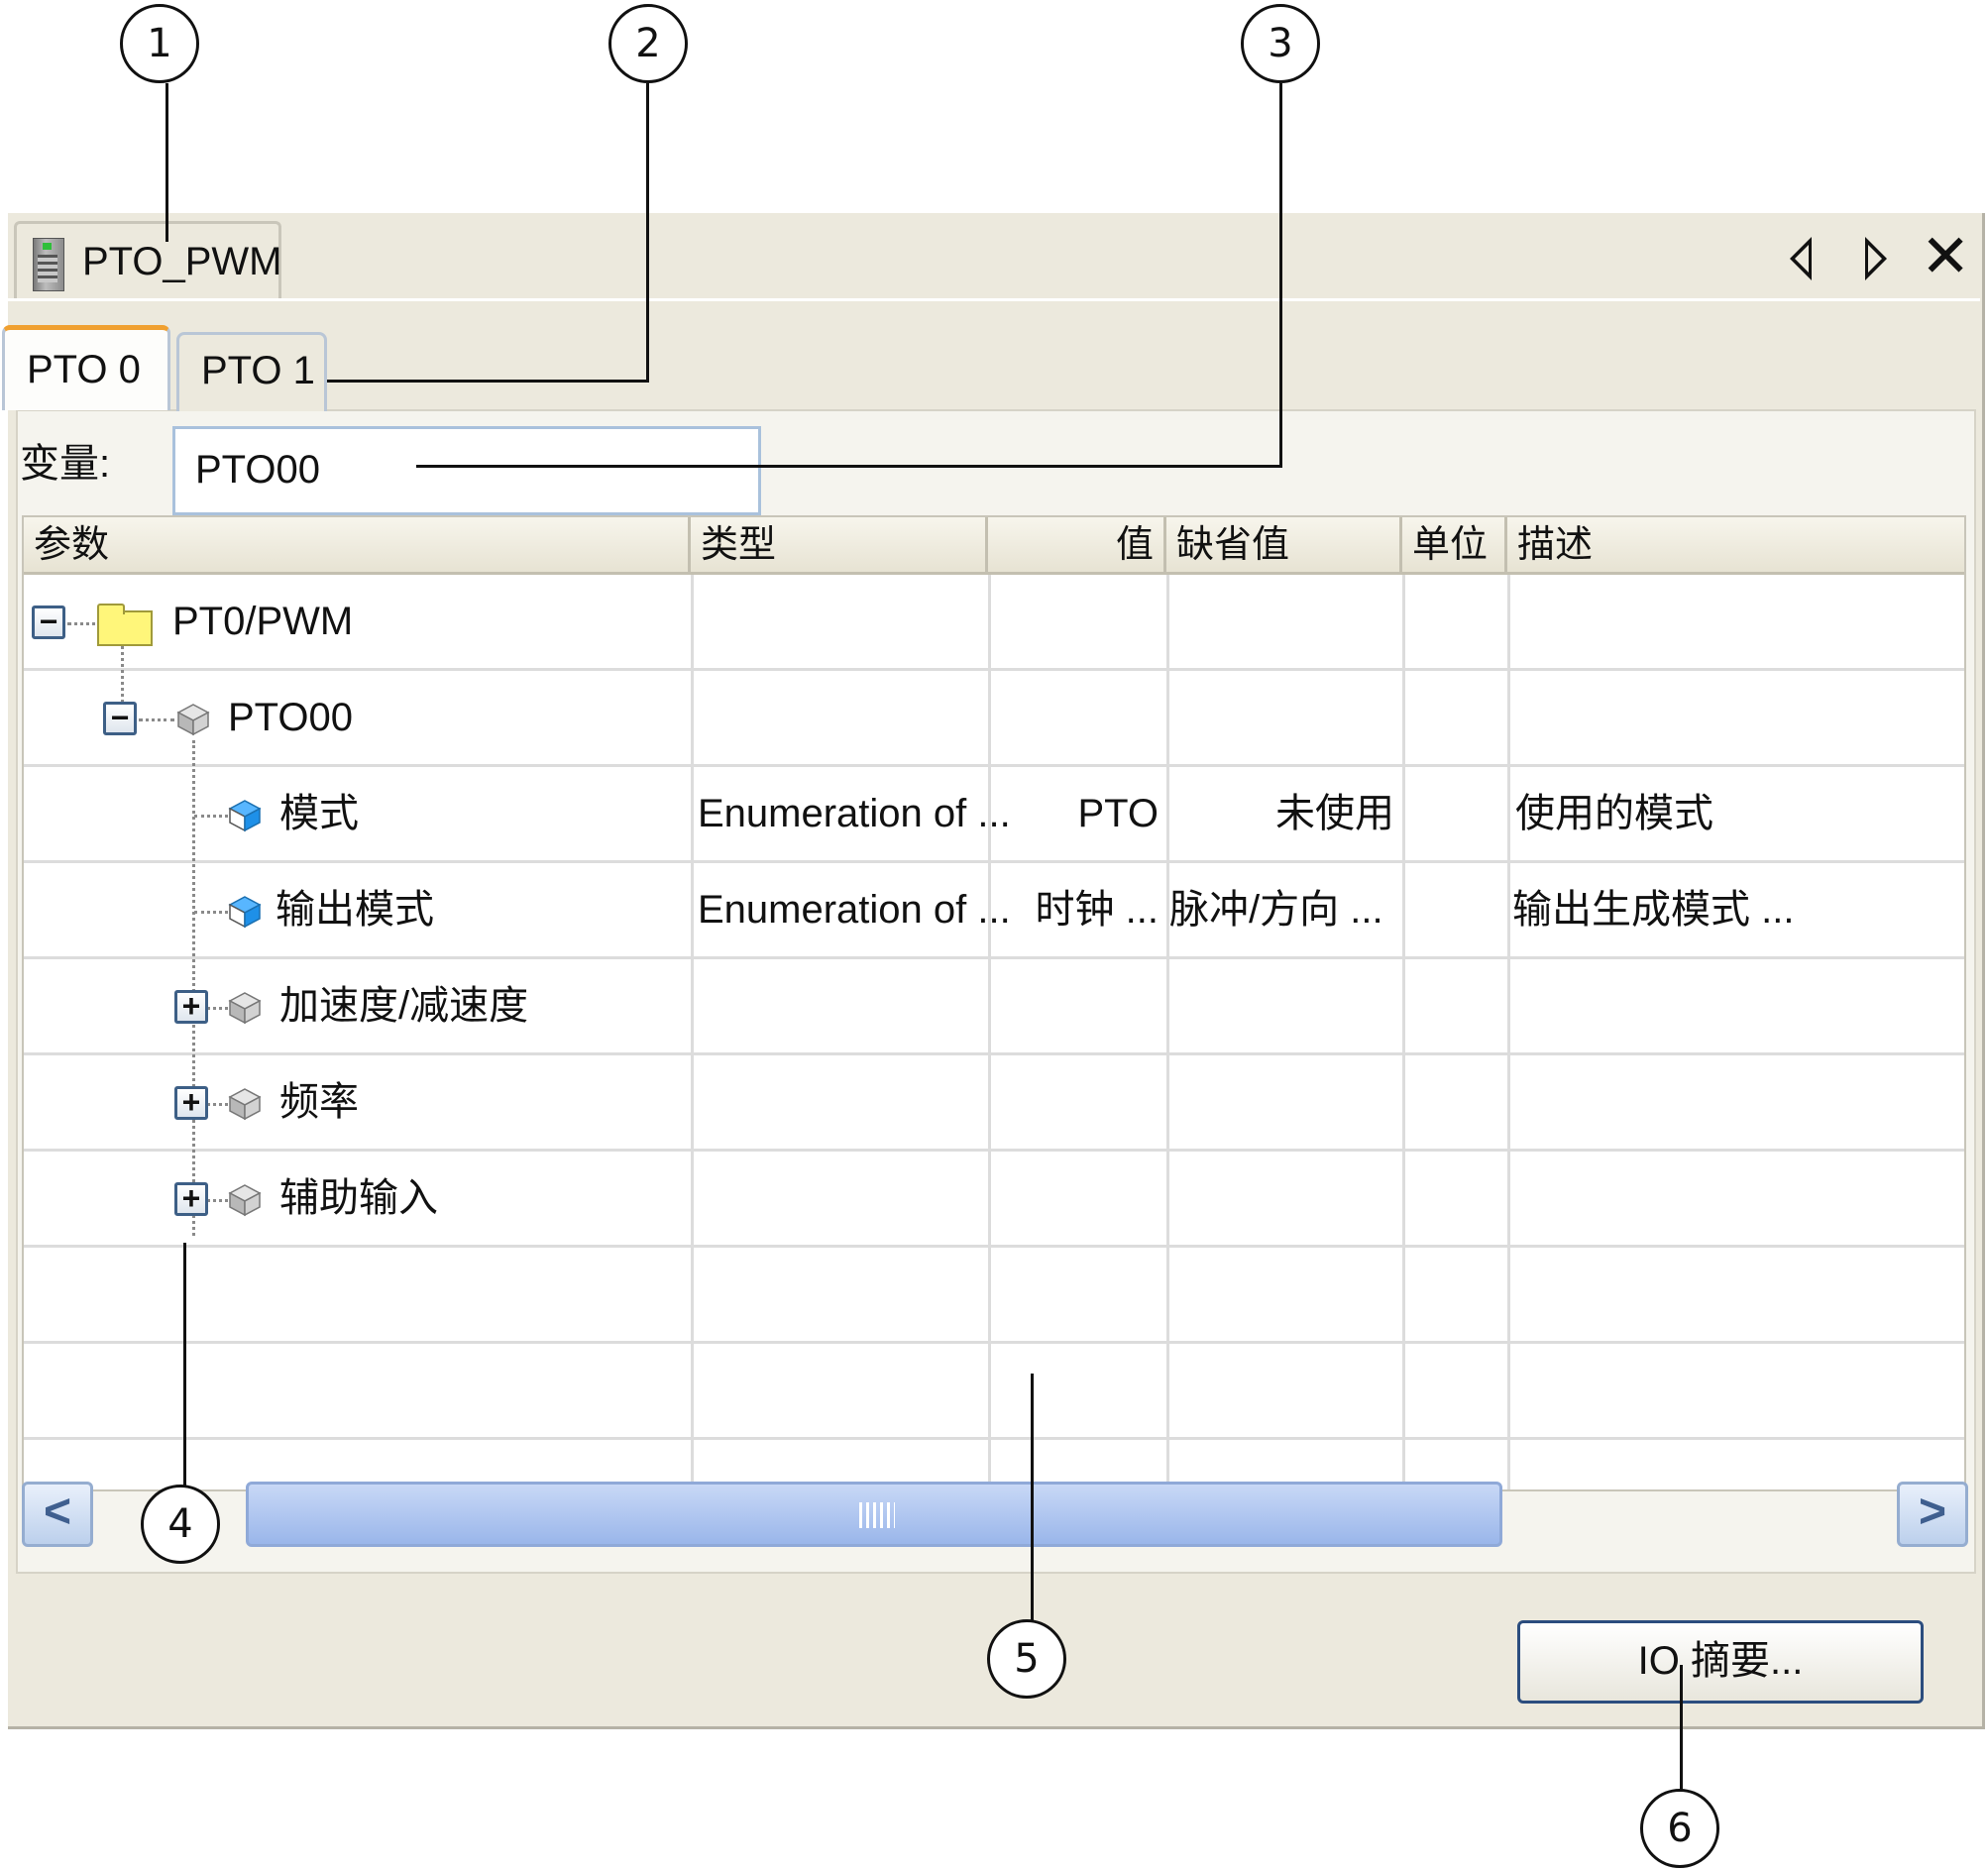  I want to click on callout-5: 5, so click(1026, 1659).